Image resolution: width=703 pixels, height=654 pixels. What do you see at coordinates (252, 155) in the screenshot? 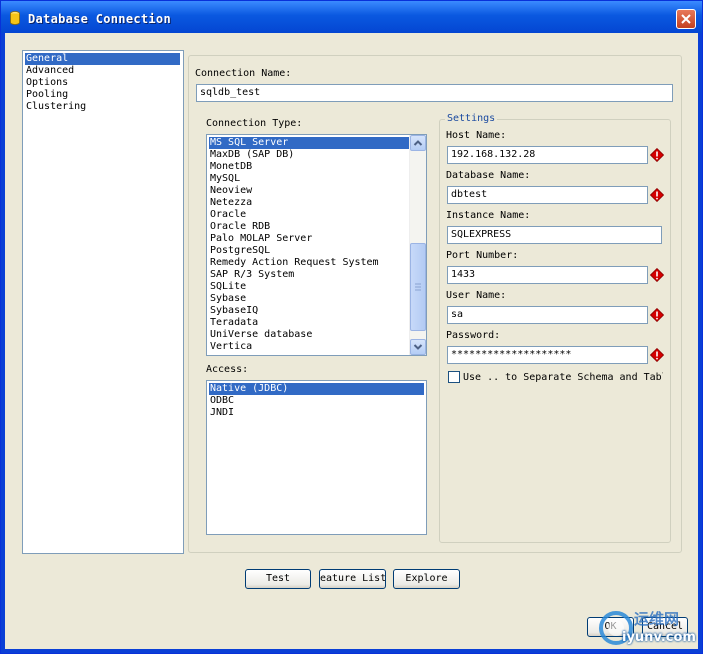
I see `connection-type-option: MaxDB (SAP DB)` at bounding box center [252, 155].